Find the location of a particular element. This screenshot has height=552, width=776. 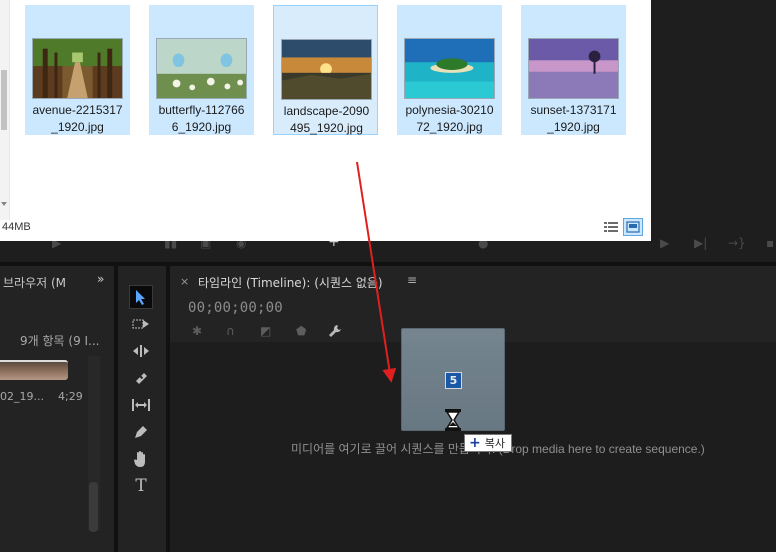

selection-tool-icon is located at coordinates (141, 297).